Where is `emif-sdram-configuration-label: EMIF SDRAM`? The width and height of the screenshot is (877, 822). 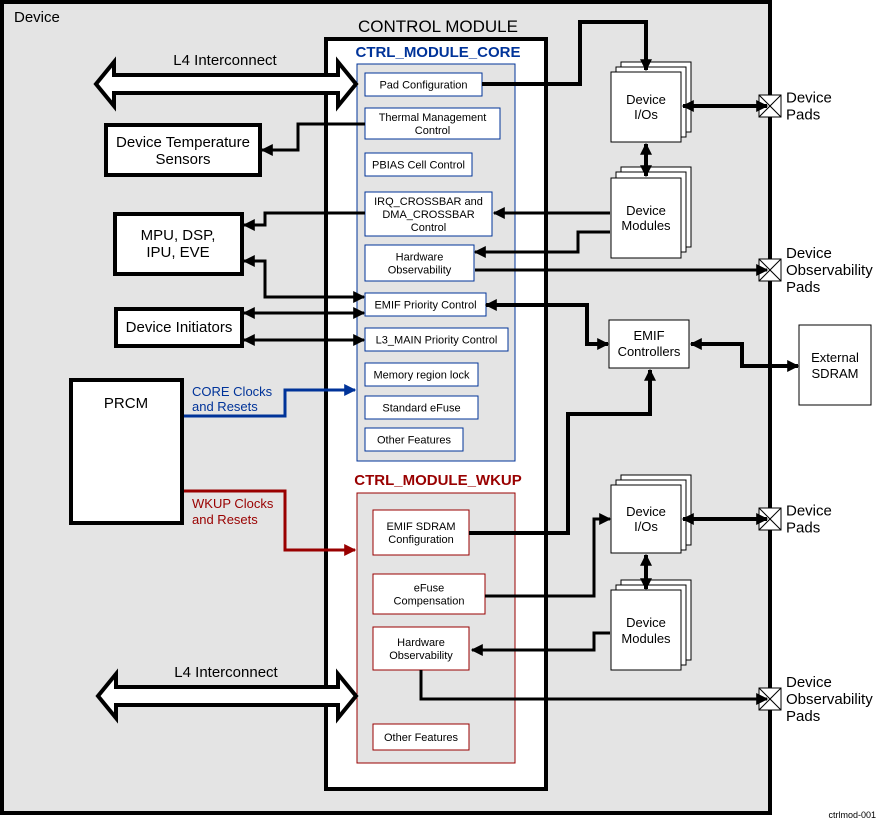 emif-sdram-configuration-label: EMIF SDRAM is located at coordinates (420, 527).